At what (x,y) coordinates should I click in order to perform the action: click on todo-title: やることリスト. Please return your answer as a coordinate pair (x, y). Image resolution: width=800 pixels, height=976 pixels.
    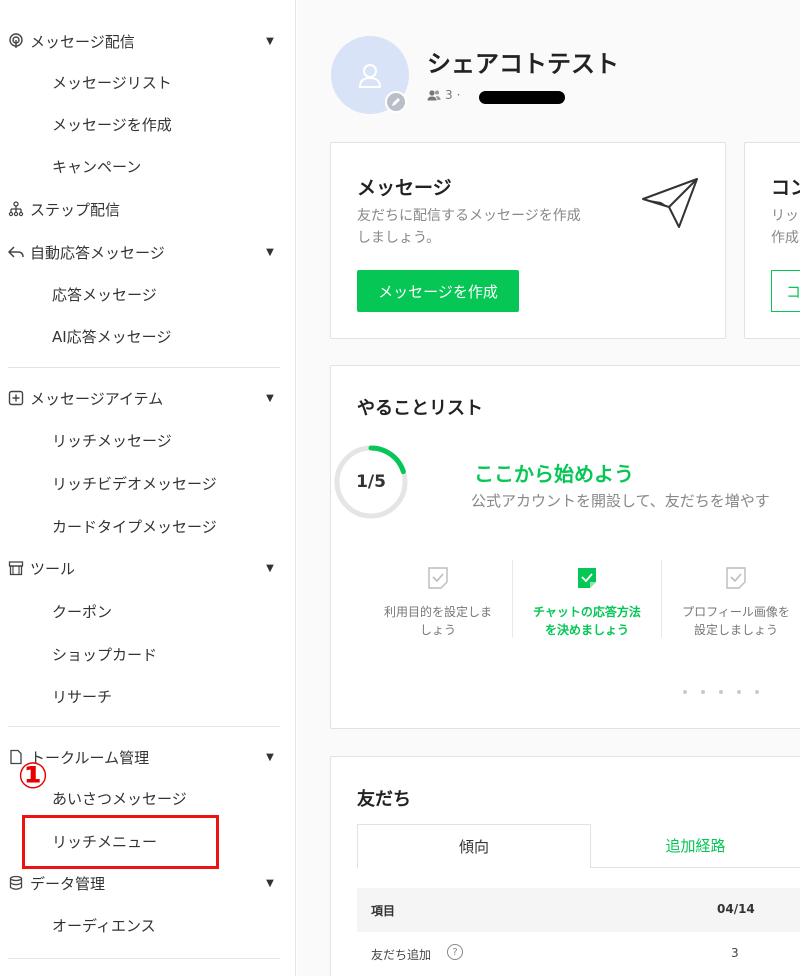
    Looking at the image, I should click on (420, 408).